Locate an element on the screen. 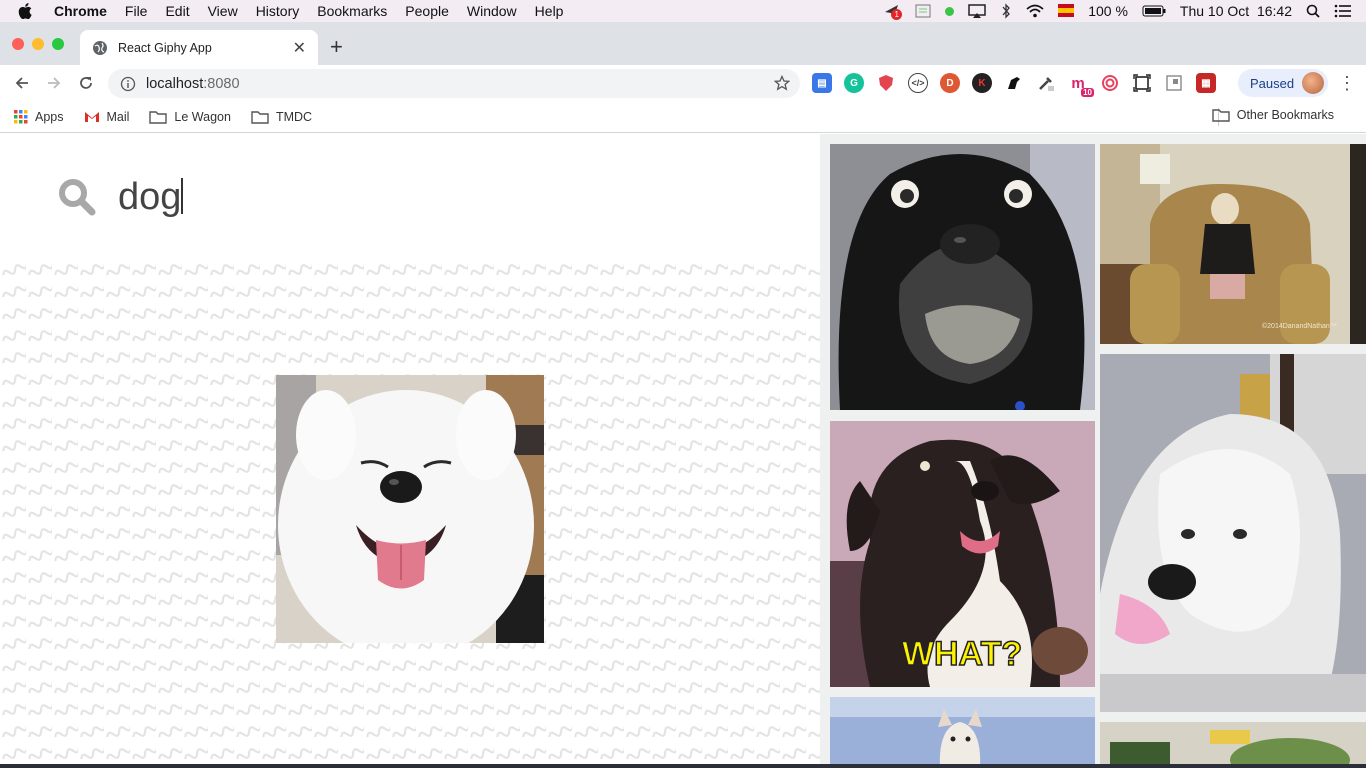 This screenshot has height=768, width=1366. text-caret is located at coordinates (182, 196).